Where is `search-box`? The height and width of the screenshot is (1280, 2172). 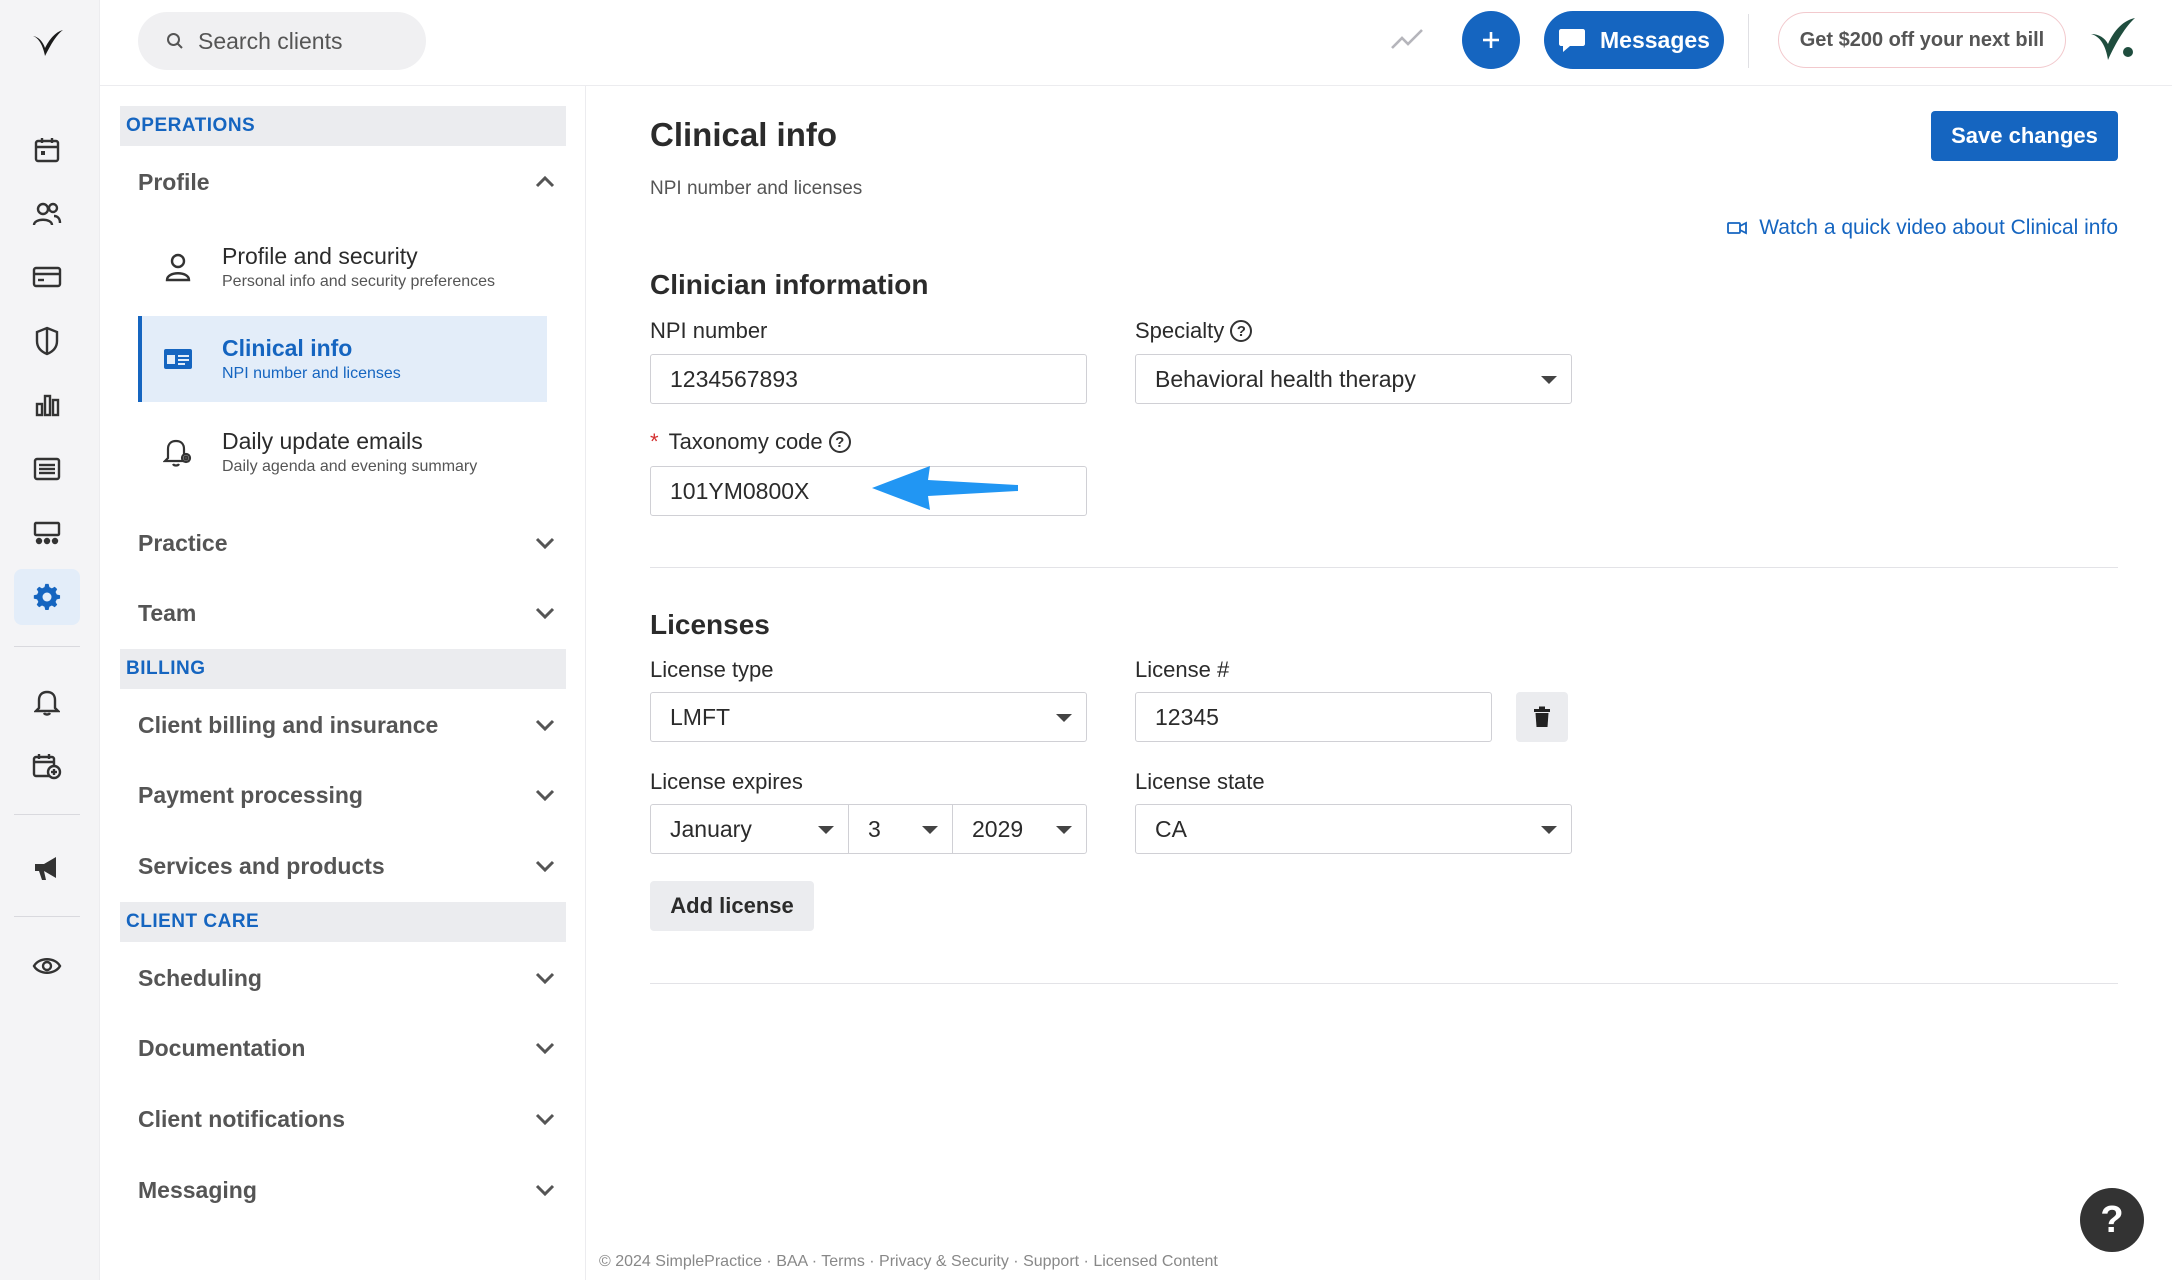 search-box is located at coordinates (282, 41).